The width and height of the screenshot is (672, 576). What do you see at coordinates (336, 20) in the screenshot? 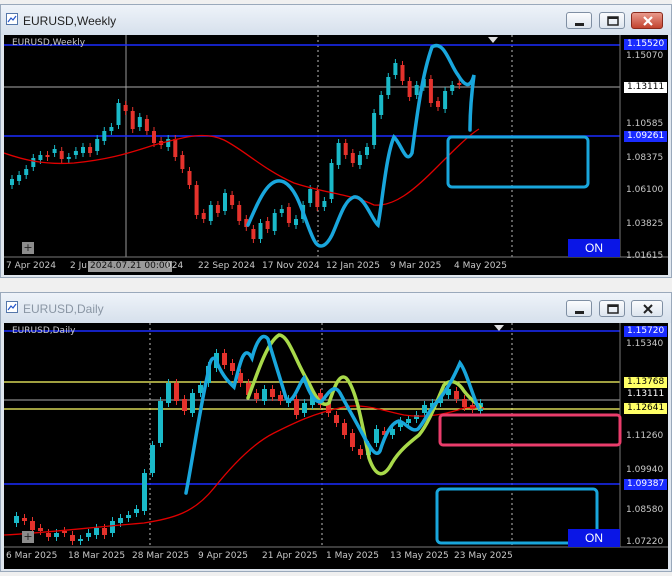
I see `weekly-titlebar: EURUSD,Weekly` at bounding box center [336, 20].